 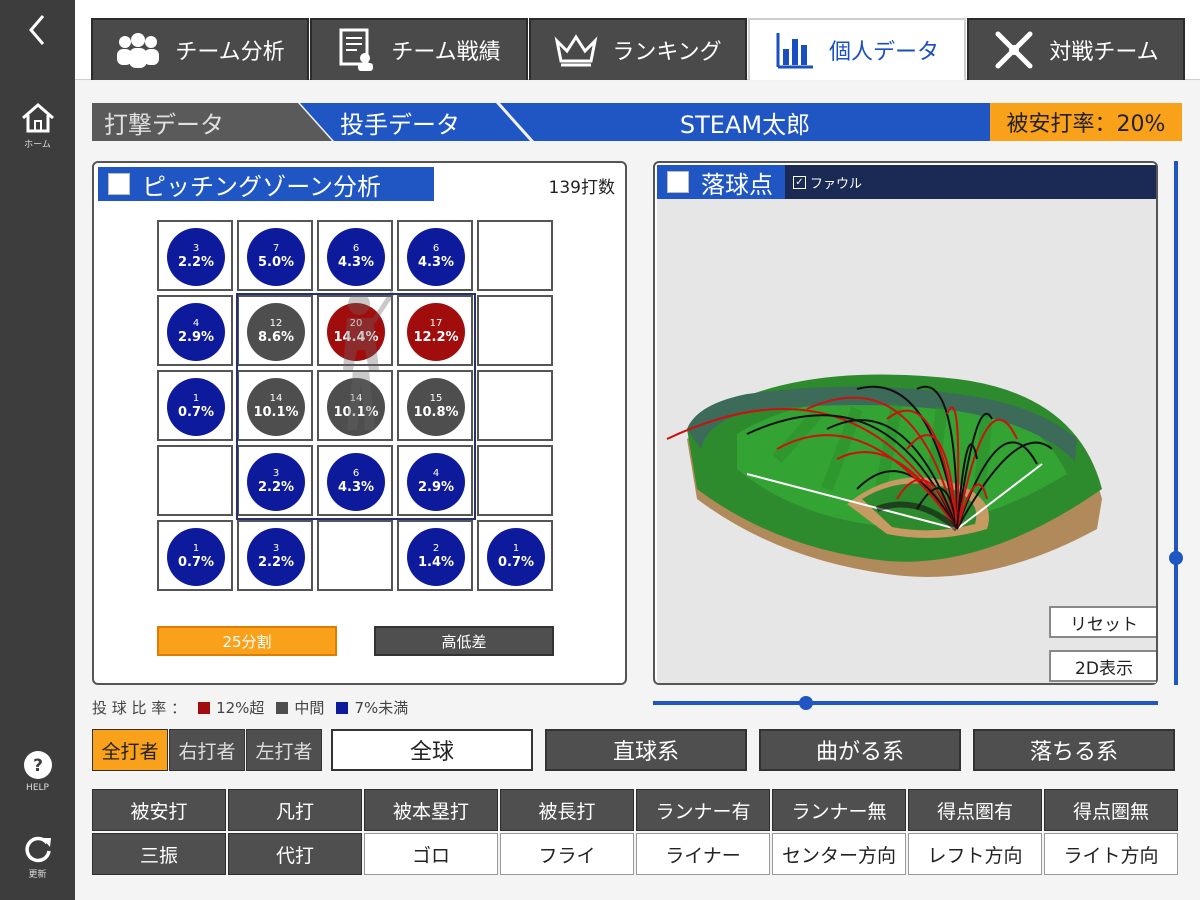 I want to click on pitch-dropping-button: 落ちる系, so click(x=1074, y=750).